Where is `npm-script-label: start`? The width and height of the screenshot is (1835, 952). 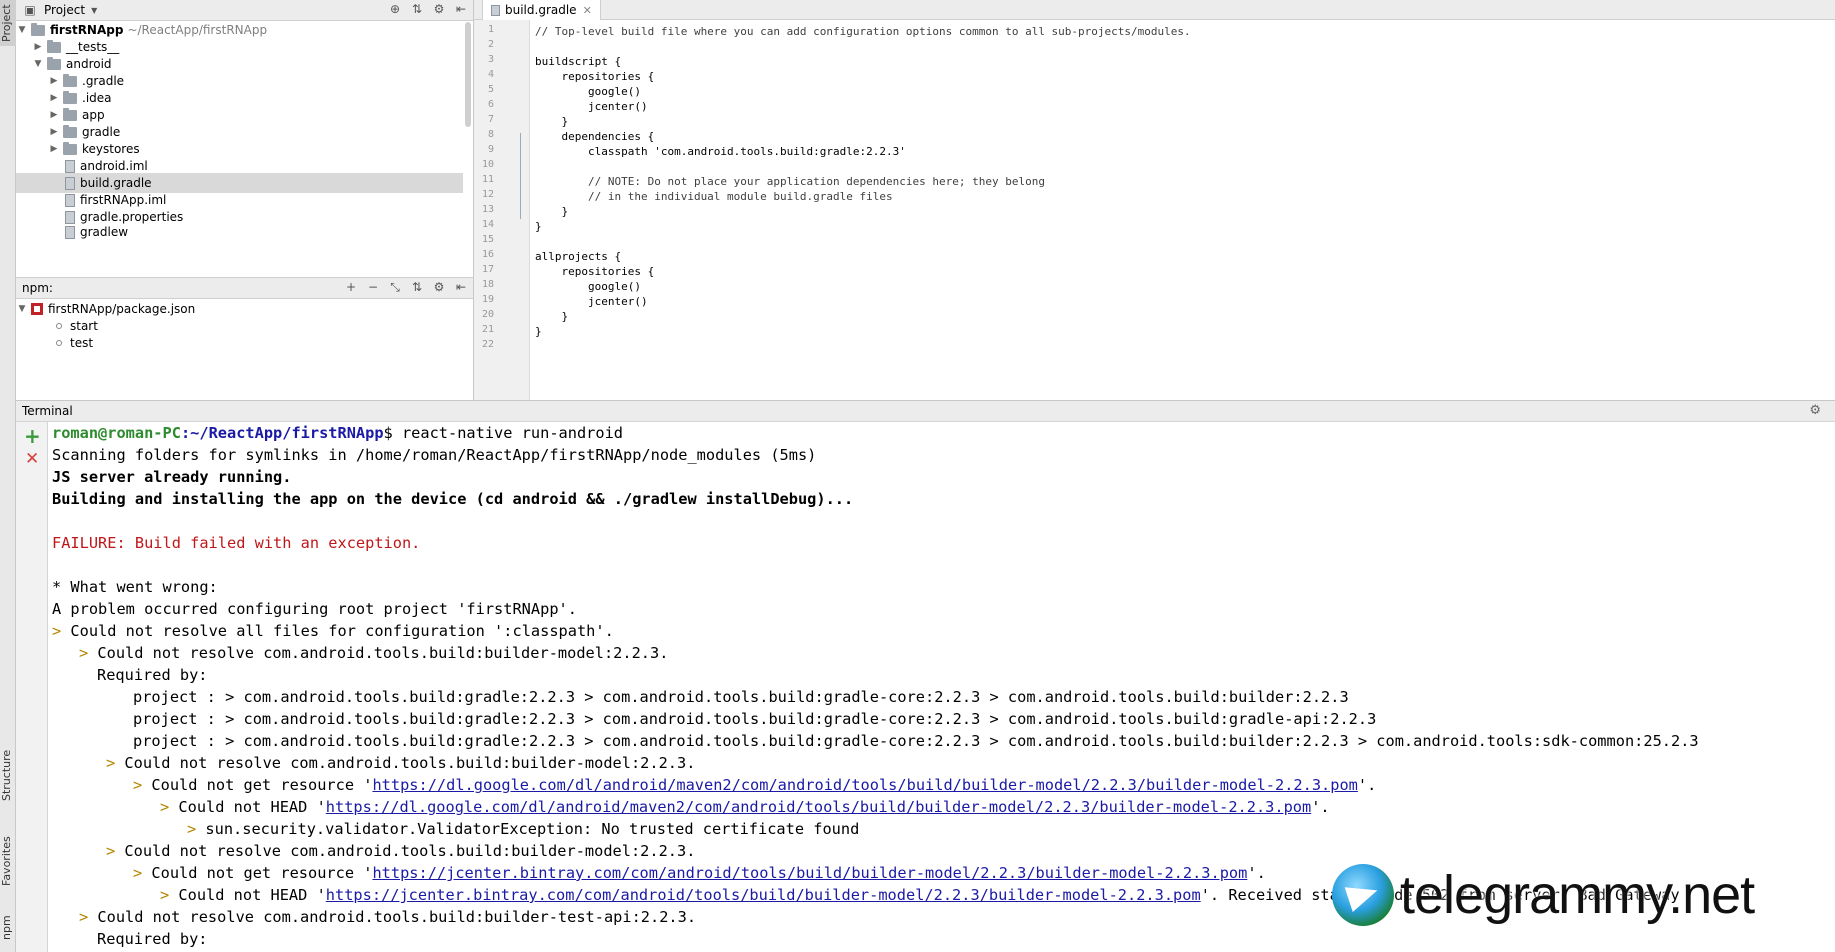
npm-script-label: start is located at coordinates (84, 326).